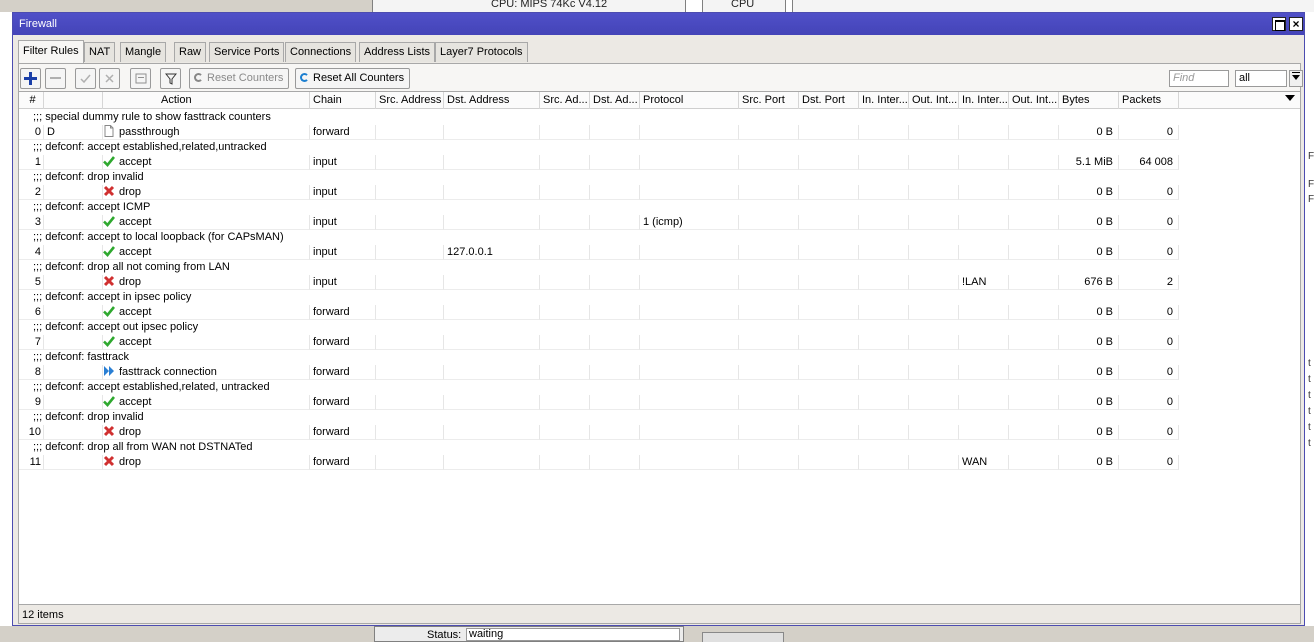  I want to click on remove-button, so click(55, 78).